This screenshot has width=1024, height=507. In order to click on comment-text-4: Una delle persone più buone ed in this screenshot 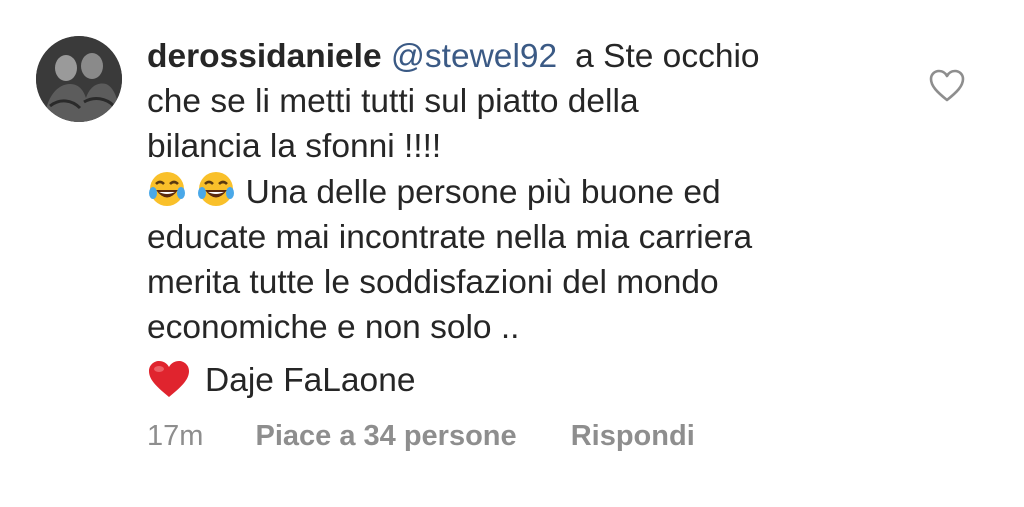, I will do `click(483, 192)`.